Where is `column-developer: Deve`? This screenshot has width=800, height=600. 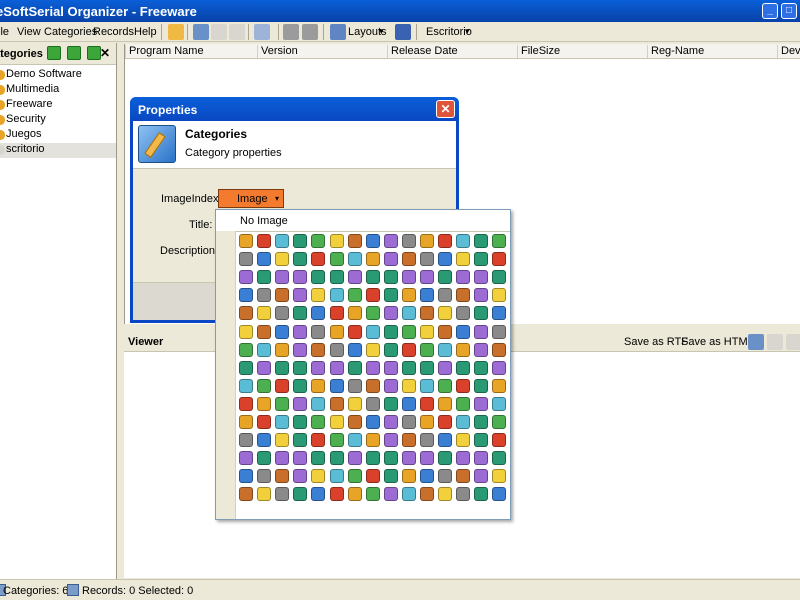 column-developer: Deve is located at coordinates (788, 51).